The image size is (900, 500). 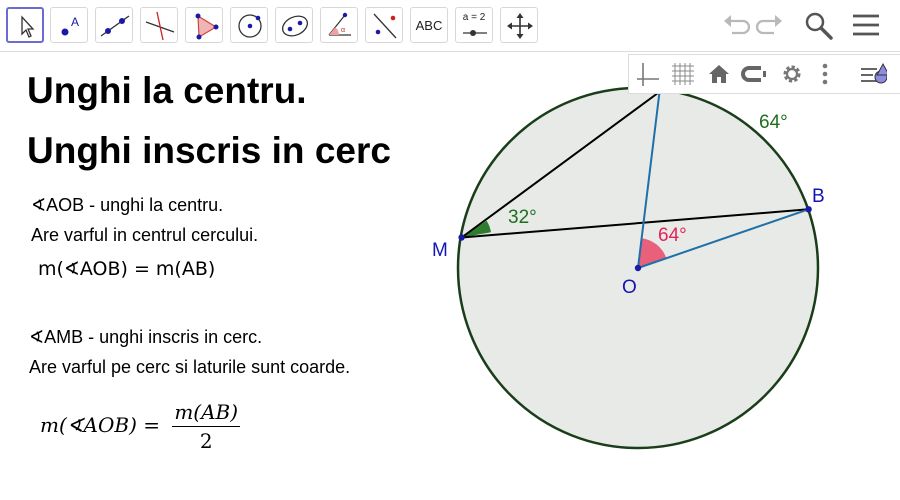 I want to click on point-B, so click(x=808, y=209).